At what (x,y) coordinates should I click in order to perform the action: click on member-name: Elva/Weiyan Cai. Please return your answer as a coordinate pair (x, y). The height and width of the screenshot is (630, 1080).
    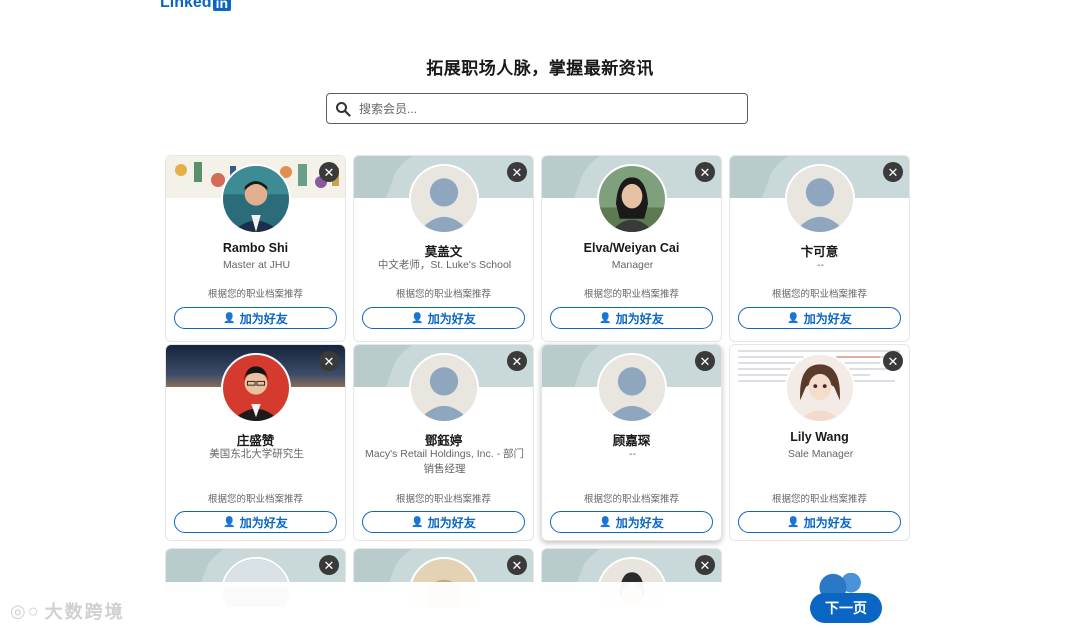
    Looking at the image, I should click on (631, 248).